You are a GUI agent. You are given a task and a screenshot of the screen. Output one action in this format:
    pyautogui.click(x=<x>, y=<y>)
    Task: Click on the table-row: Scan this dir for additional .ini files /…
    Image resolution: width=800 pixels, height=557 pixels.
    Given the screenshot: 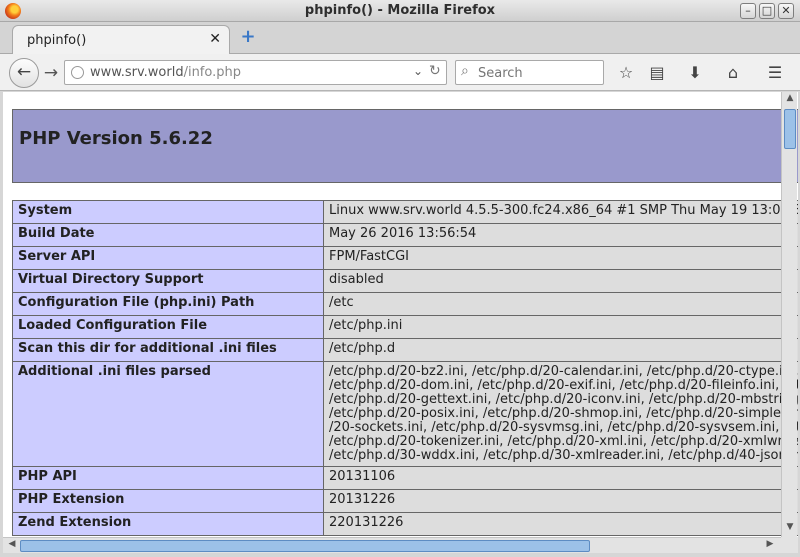 What is the action you would take?
    pyautogui.click(x=405, y=350)
    